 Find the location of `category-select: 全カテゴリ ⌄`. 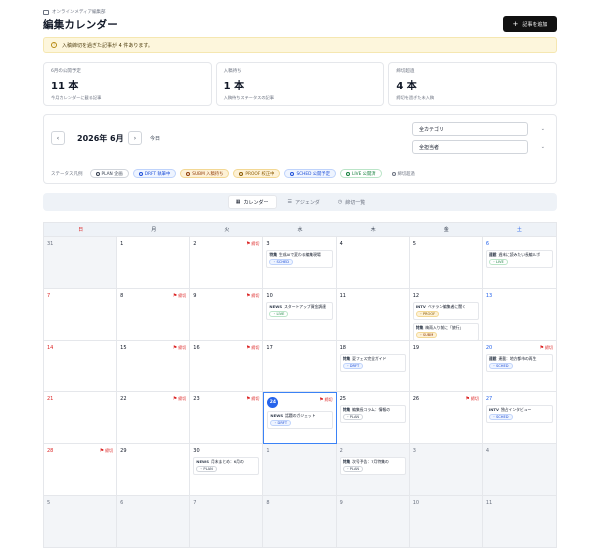

category-select: 全カテゴリ ⌄ is located at coordinates (478, 129).